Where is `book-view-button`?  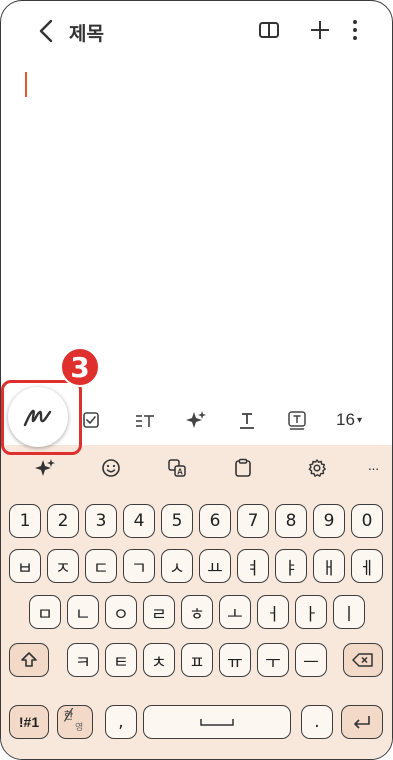
book-view-button is located at coordinates (269, 30).